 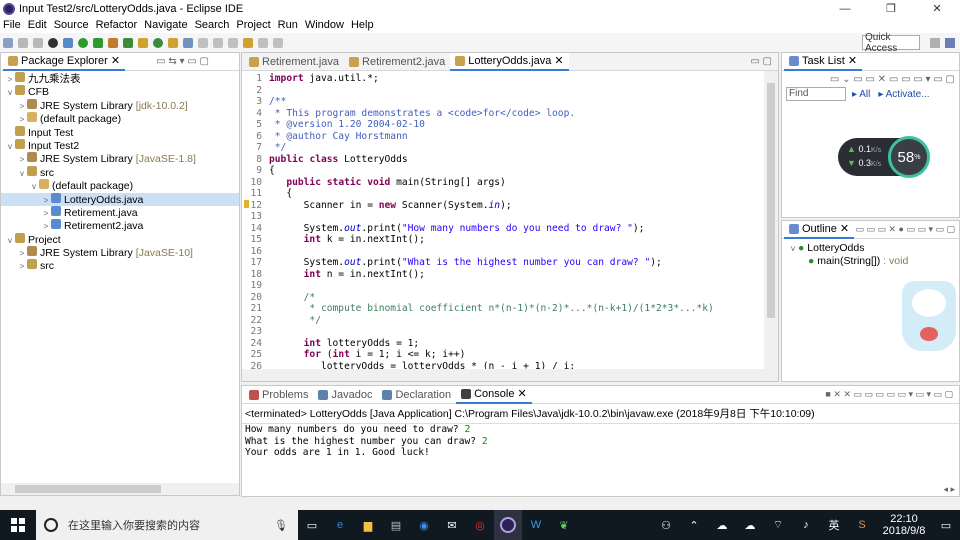 I want to click on clock: 22:10 2018/9/8, so click(x=904, y=525).